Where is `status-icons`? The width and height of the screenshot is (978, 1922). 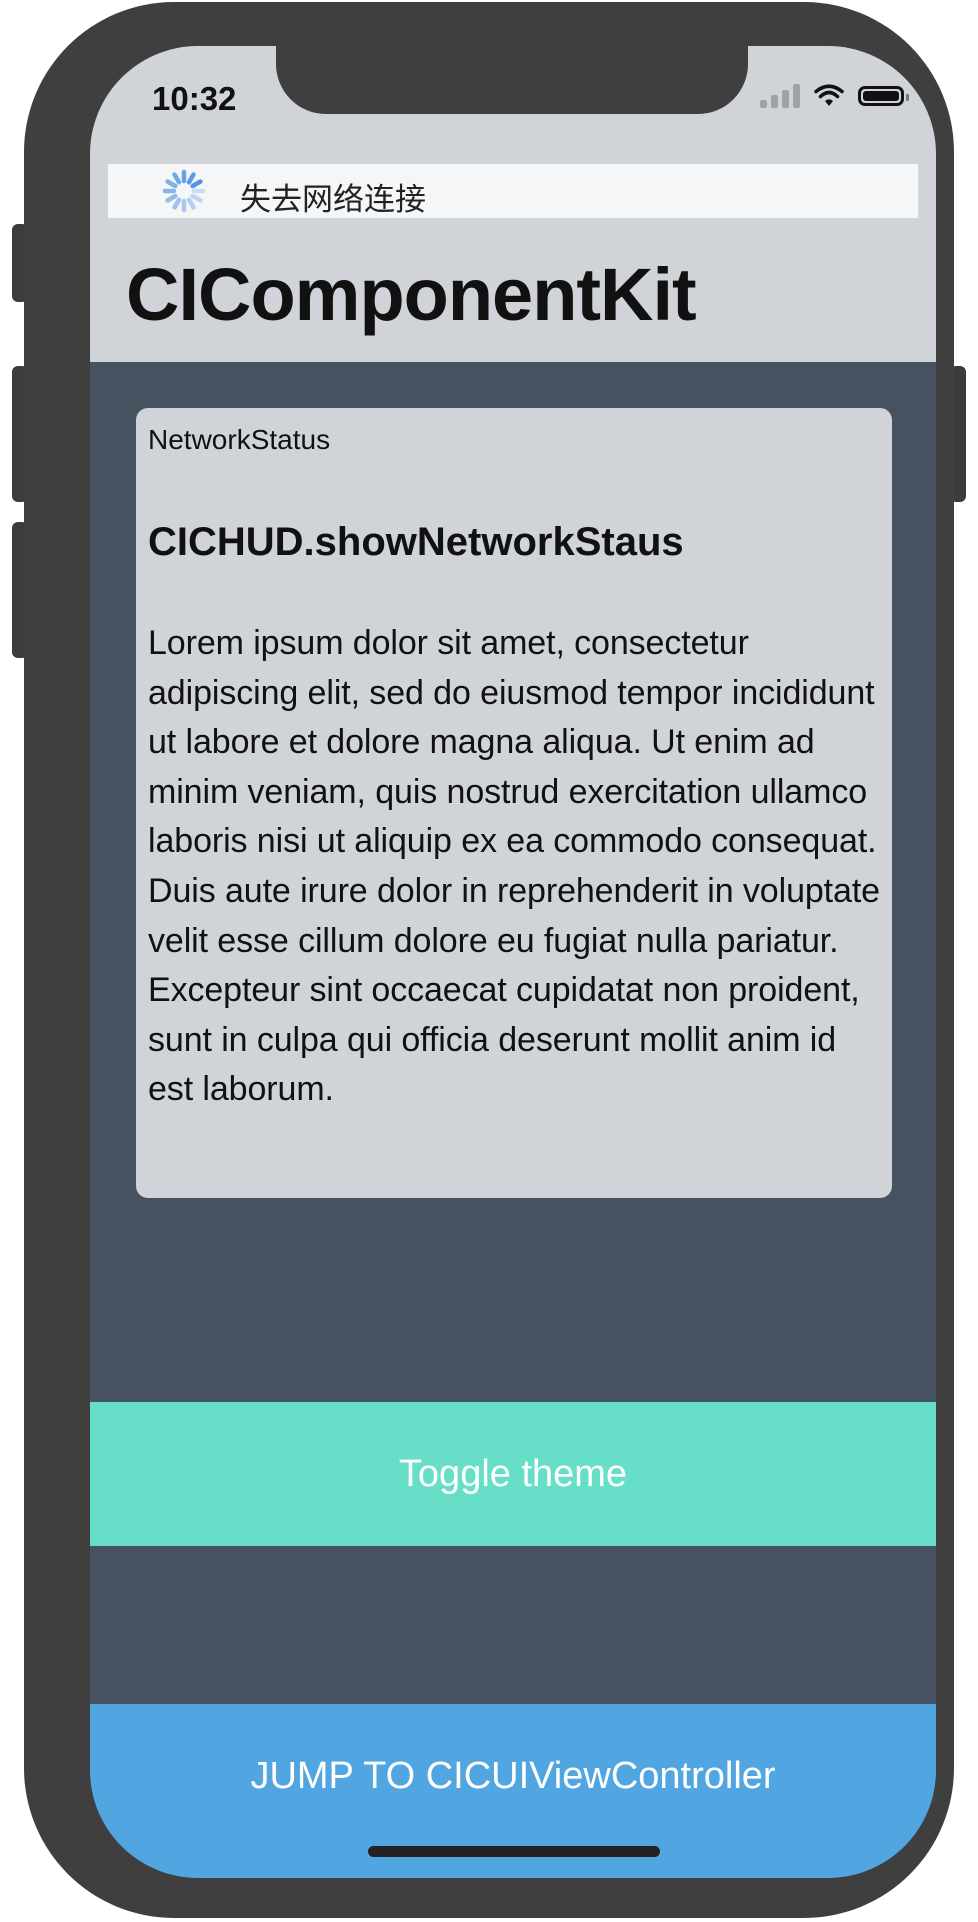 status-icons is located at coordinates (834, 96).